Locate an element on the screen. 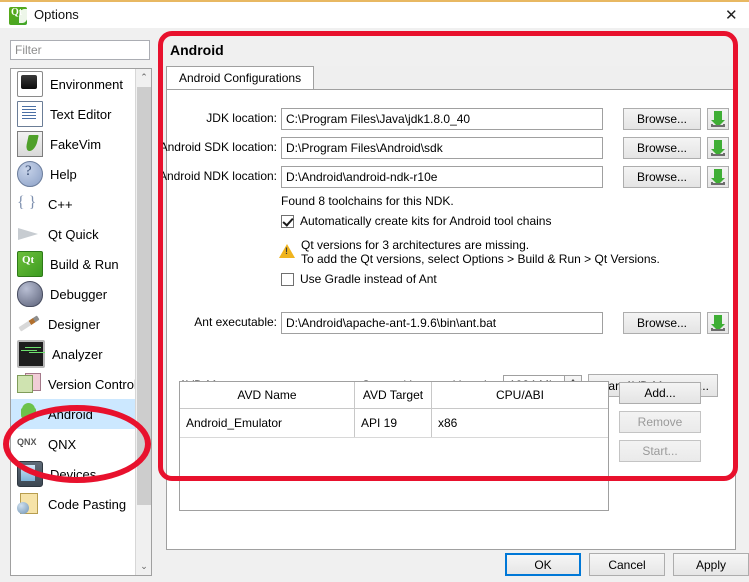  text-editor-icon is located at coordinates (30, 114).